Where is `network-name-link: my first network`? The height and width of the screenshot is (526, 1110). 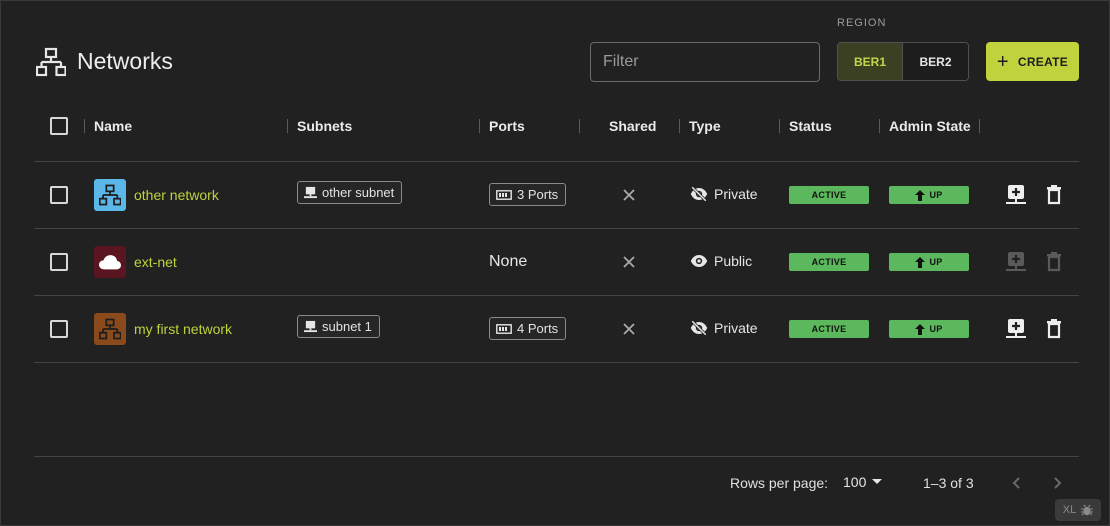 network-name-link: my first network is located at coordinates (183, 329).